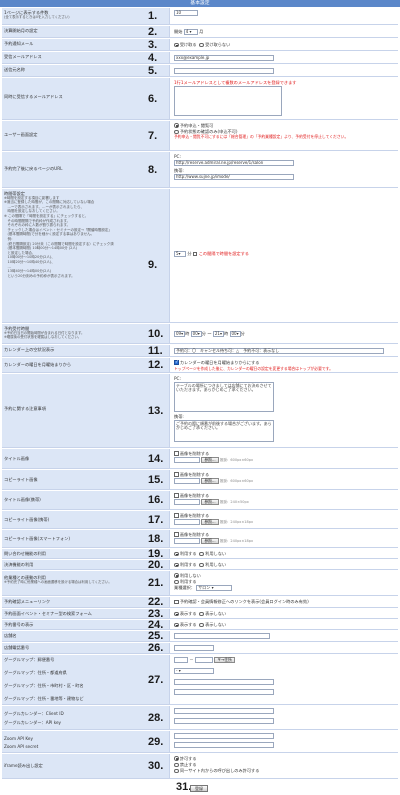  What do you see at coordinates (176, 764) in the screenshot?
I see `iframe-deny-radio` at bounding box center [176, 764].